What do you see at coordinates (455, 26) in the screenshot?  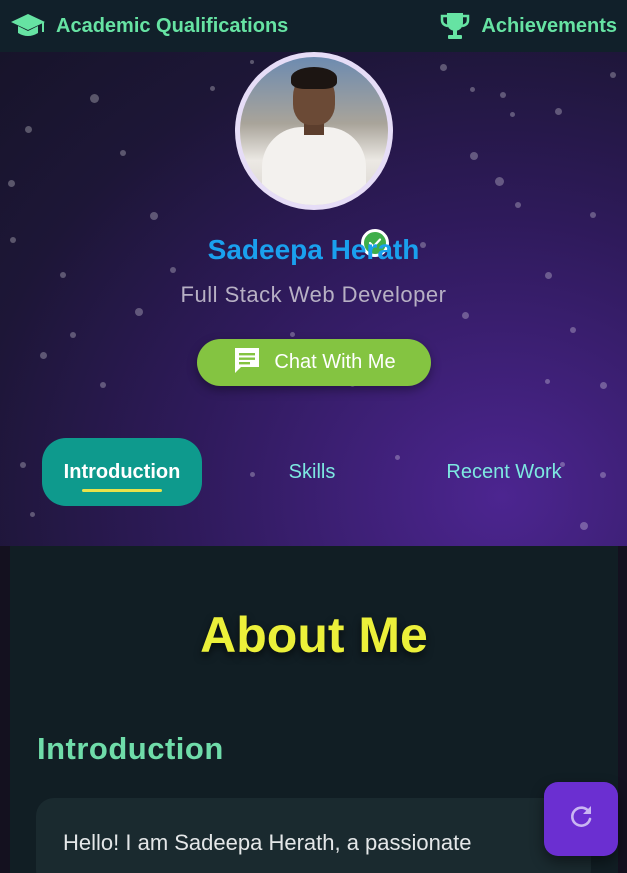 I see `trophy-icon` at bounding box center [455, 26].